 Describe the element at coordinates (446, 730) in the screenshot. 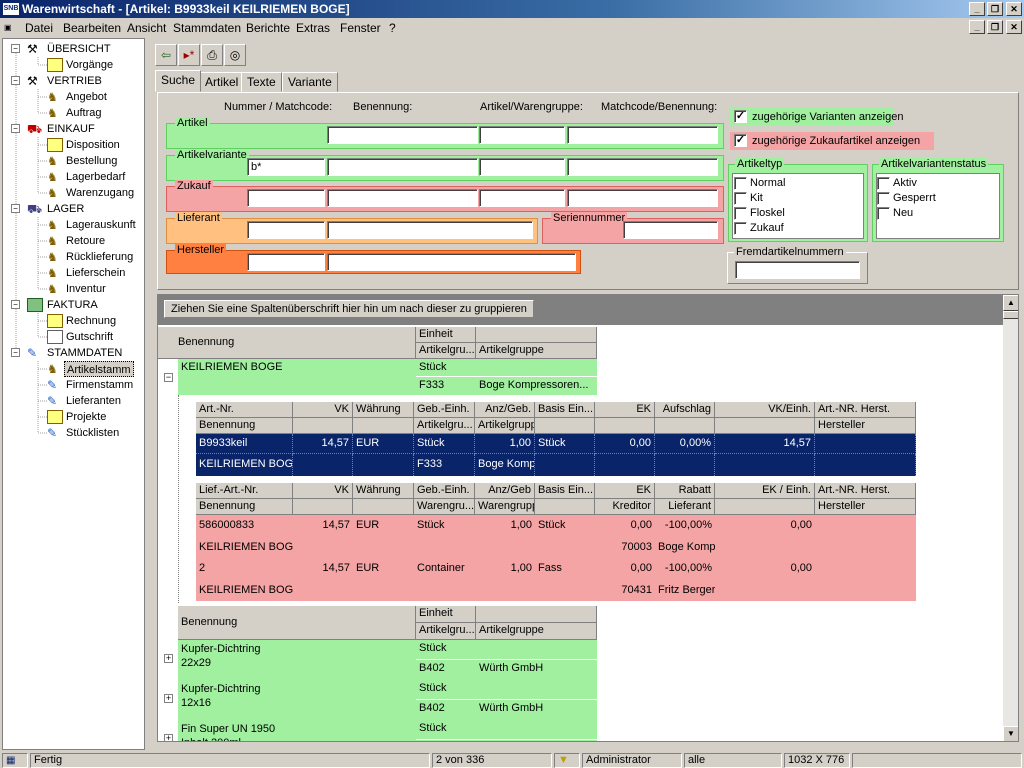

I see `other-row2-einheit: Stück` at that location.